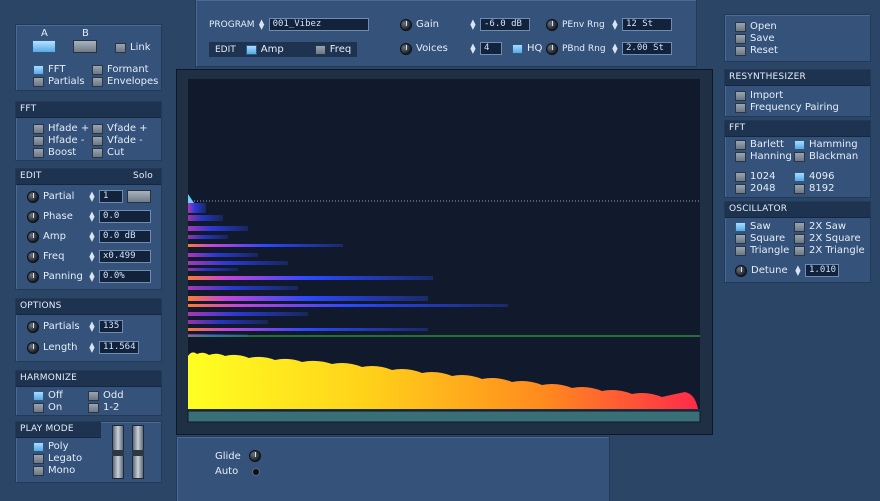  Describe the element at coordinates (33, 276) in the screenshot. I see `panning-knob-icon` at that location.